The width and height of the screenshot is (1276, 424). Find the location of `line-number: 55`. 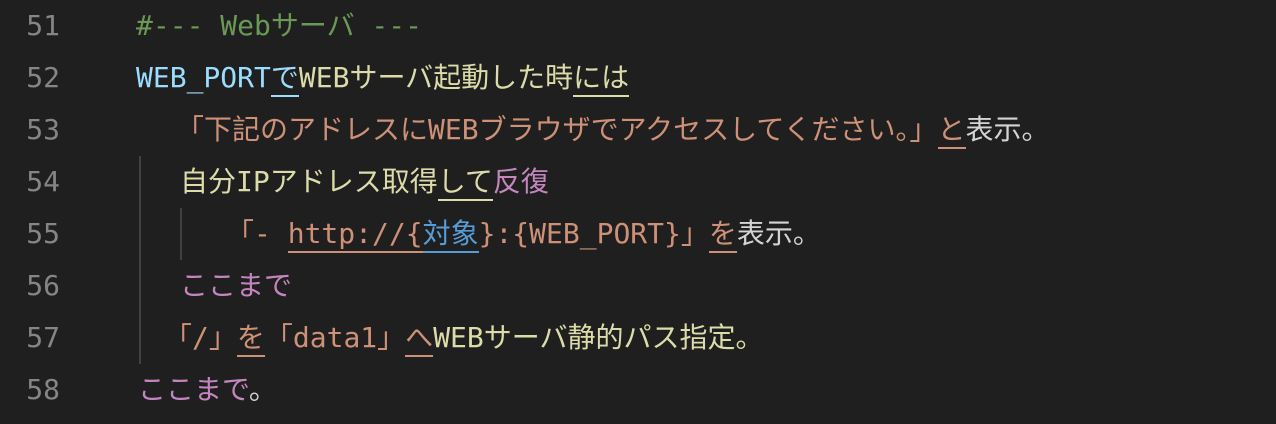

line-number: 55 is located at coordinates (43, 233).